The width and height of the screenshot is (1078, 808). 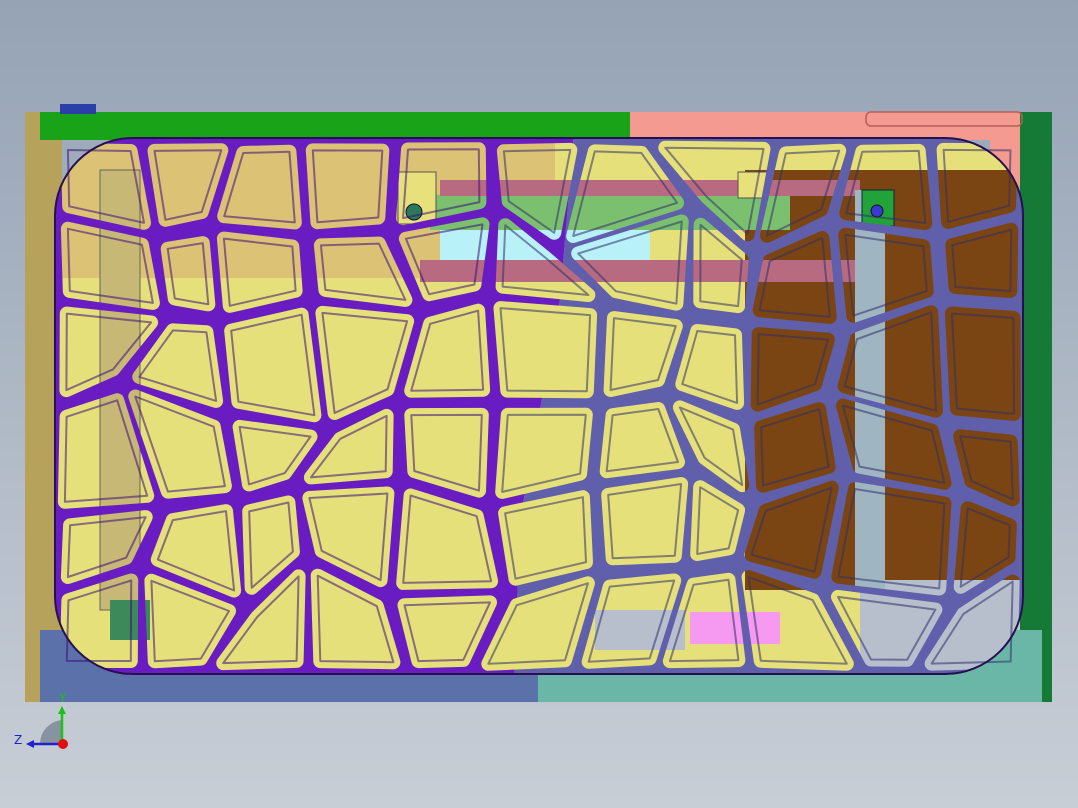 What do you see at coordinates (335, 126) in the screenshot?
I see `frame-top-green` at bounding box center [335, 126].